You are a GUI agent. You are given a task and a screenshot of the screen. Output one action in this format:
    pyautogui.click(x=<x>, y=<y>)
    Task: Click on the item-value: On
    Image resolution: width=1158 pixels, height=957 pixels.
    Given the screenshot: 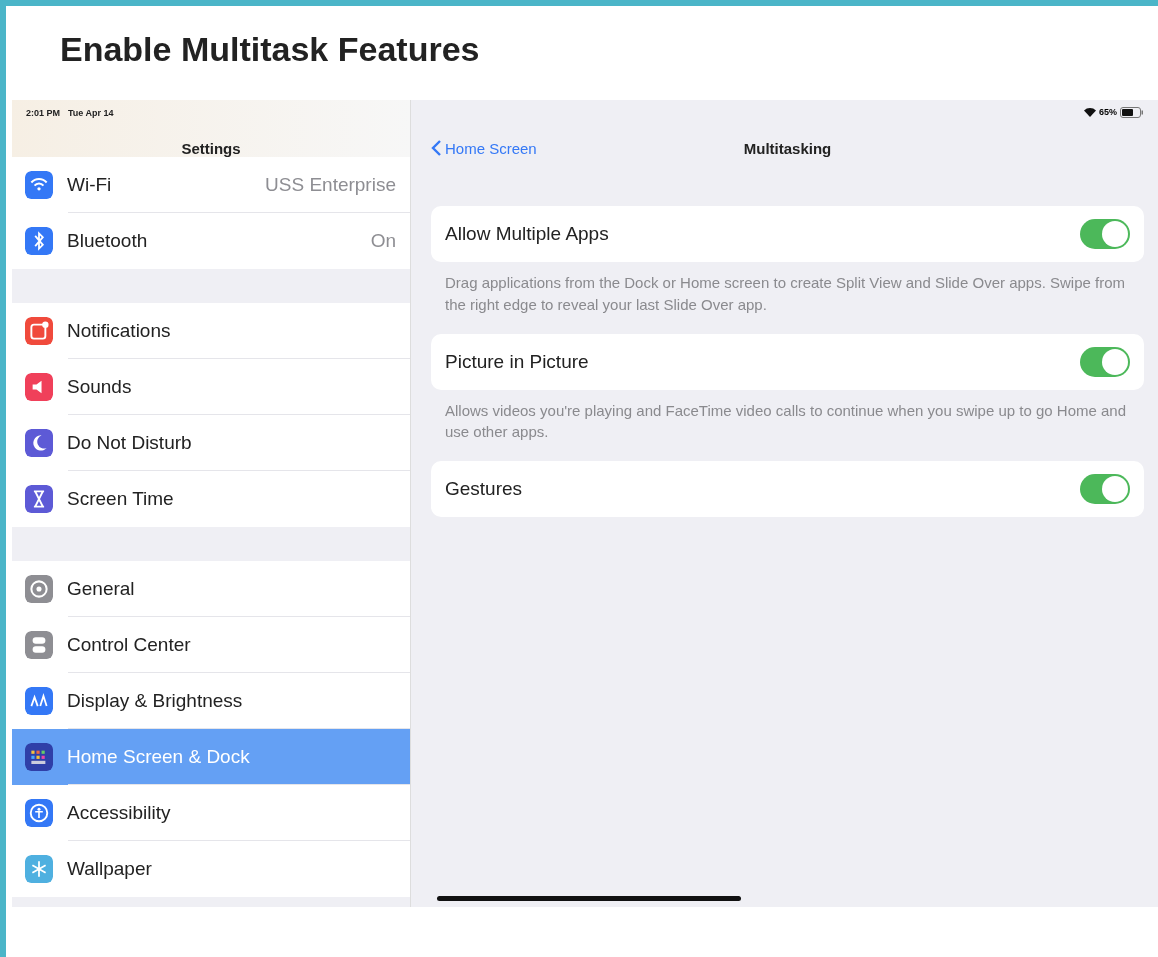 What is the action you would take?
    pyautogui.click(x=383, y=241)
    